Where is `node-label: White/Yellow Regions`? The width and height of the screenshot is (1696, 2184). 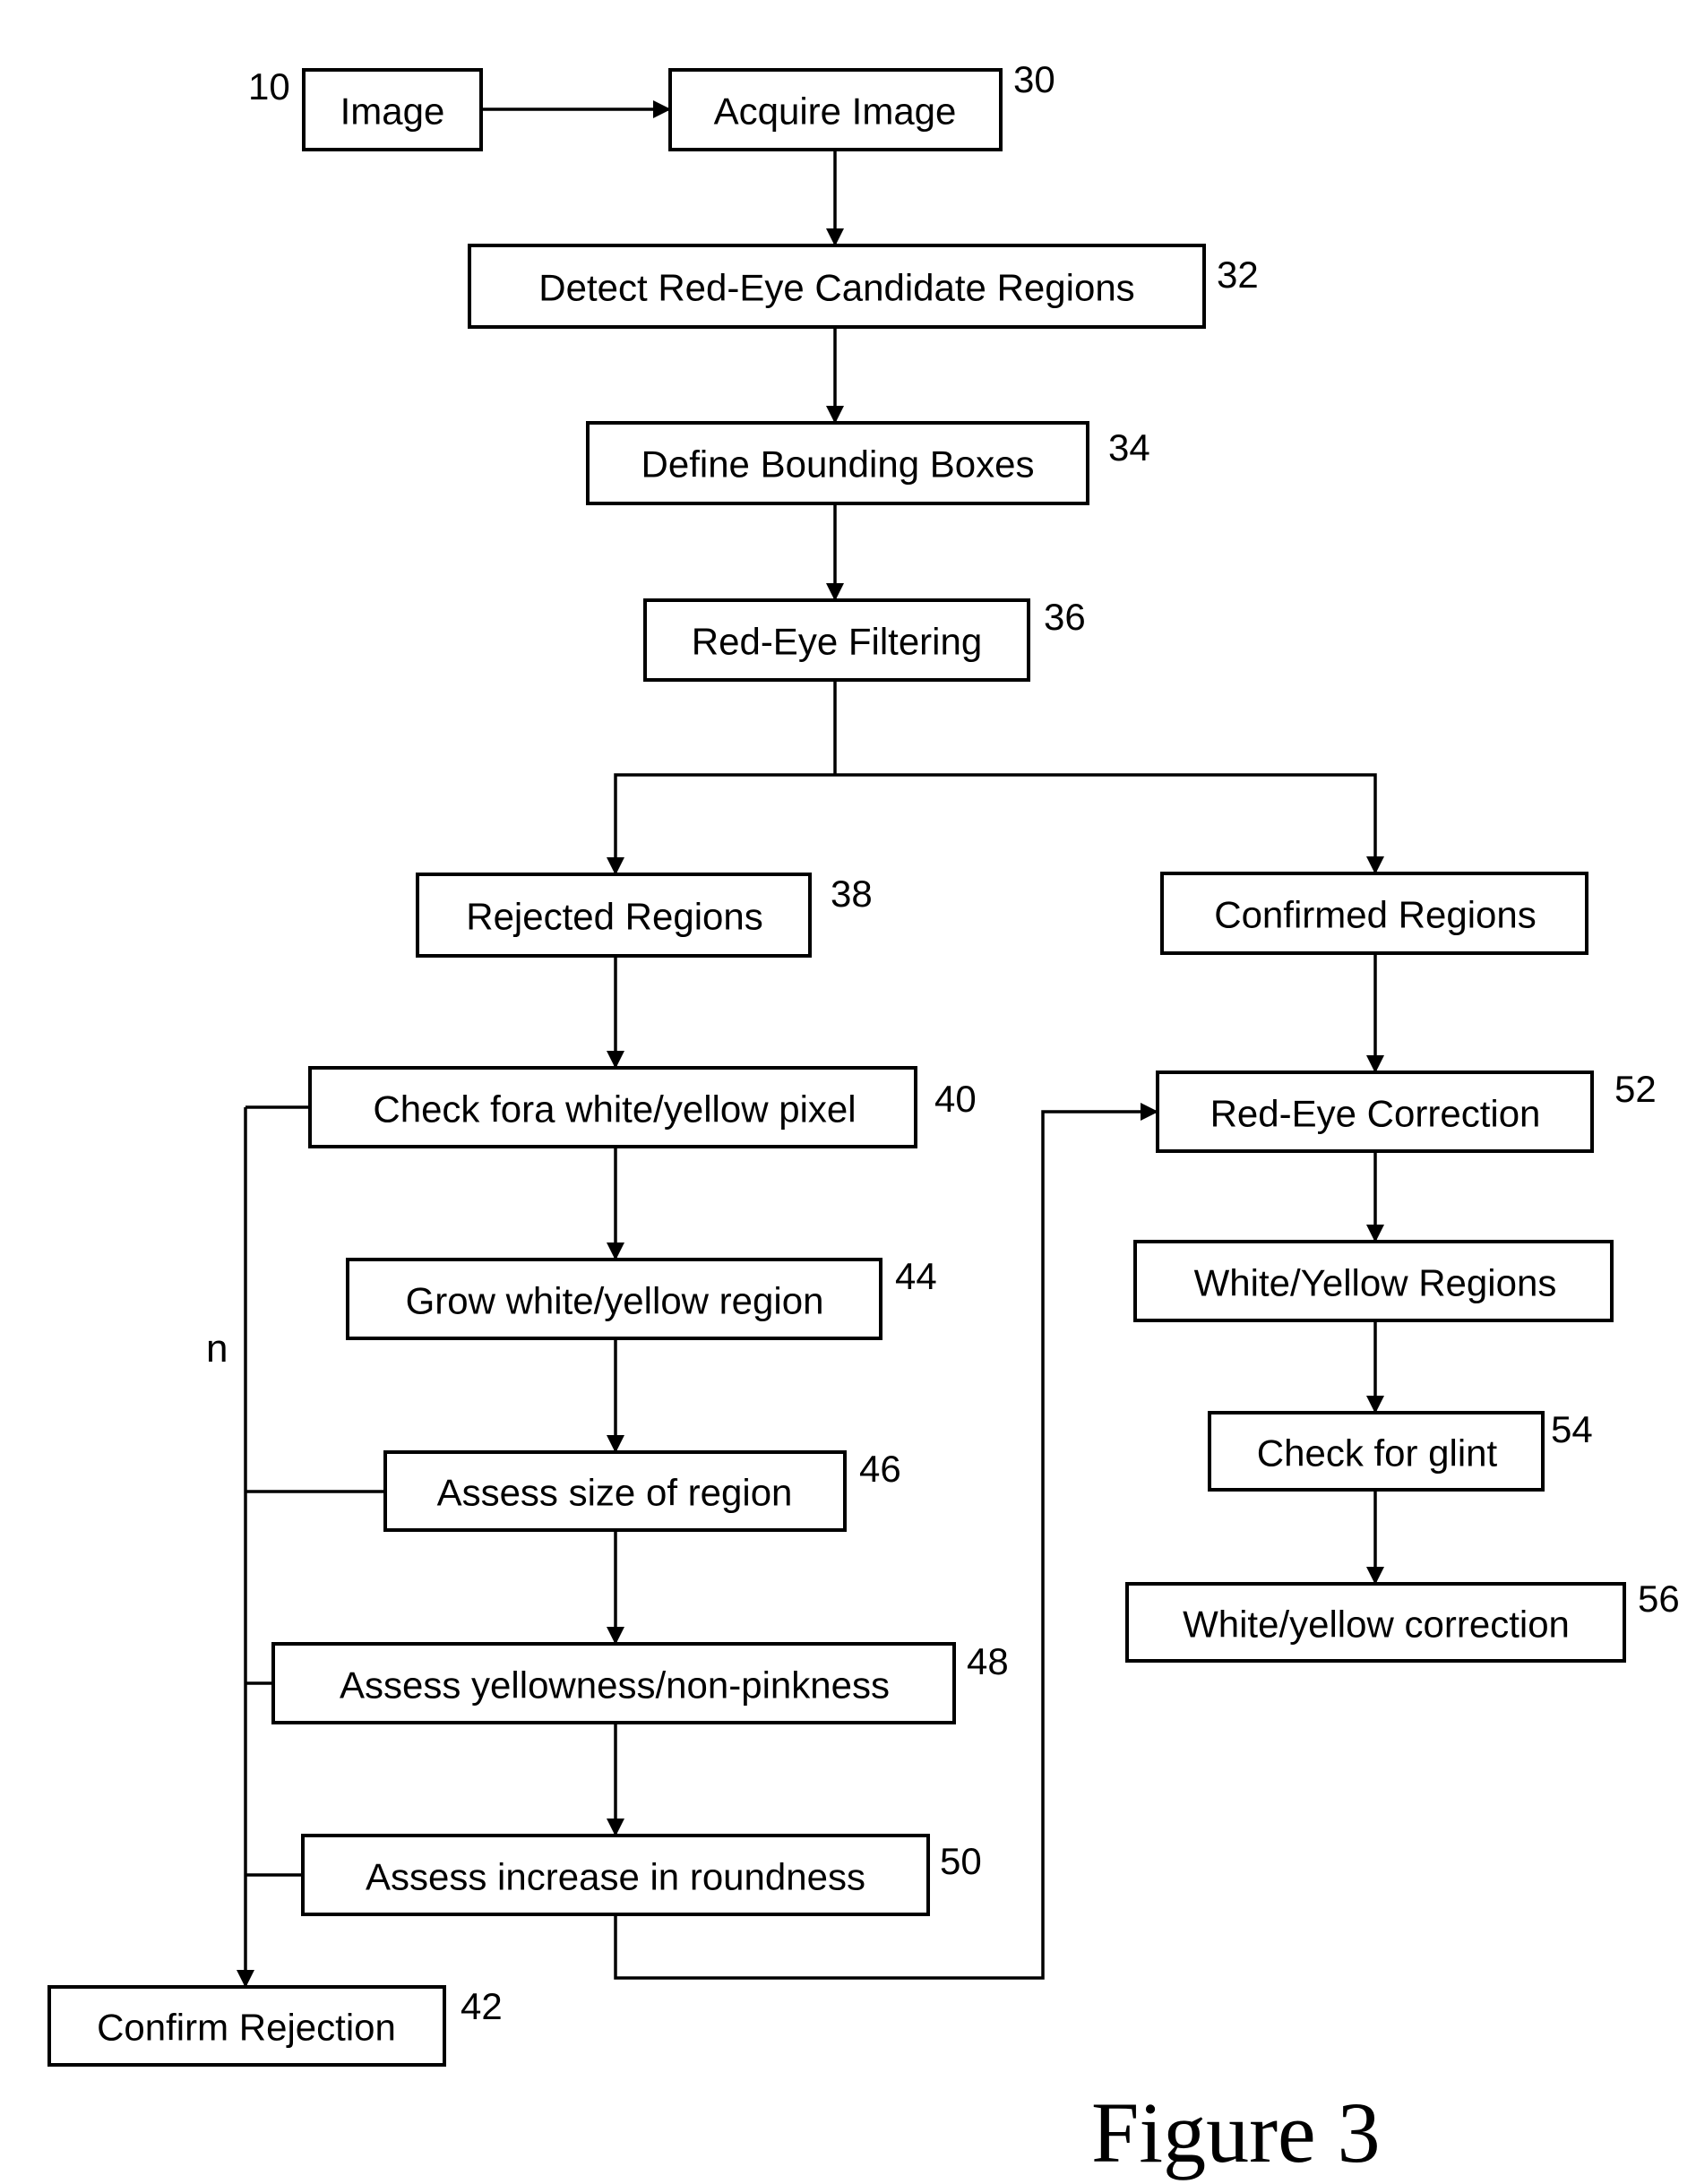
node-label: White/Yellow Regions is located at coordinates (1376, 1283).